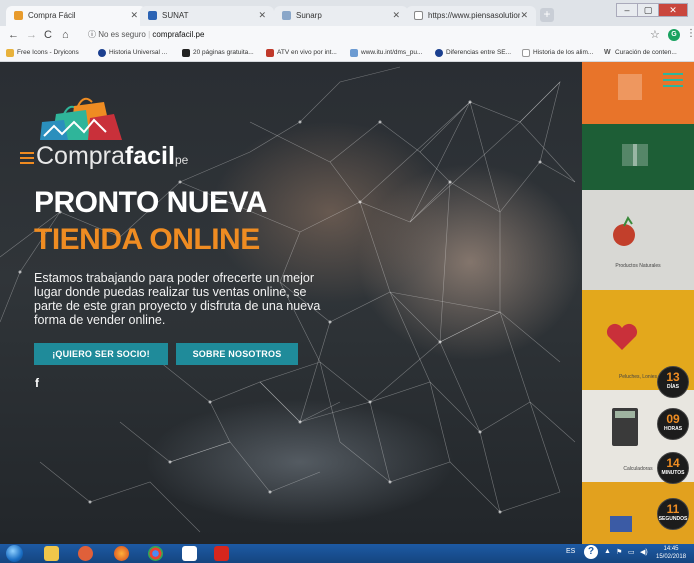 The width and height of the screenshot is (694, 563). Describe the element at coordinates (638, 266) in the screenshot. I see `tile-caption: Productos Naturales` at that location.